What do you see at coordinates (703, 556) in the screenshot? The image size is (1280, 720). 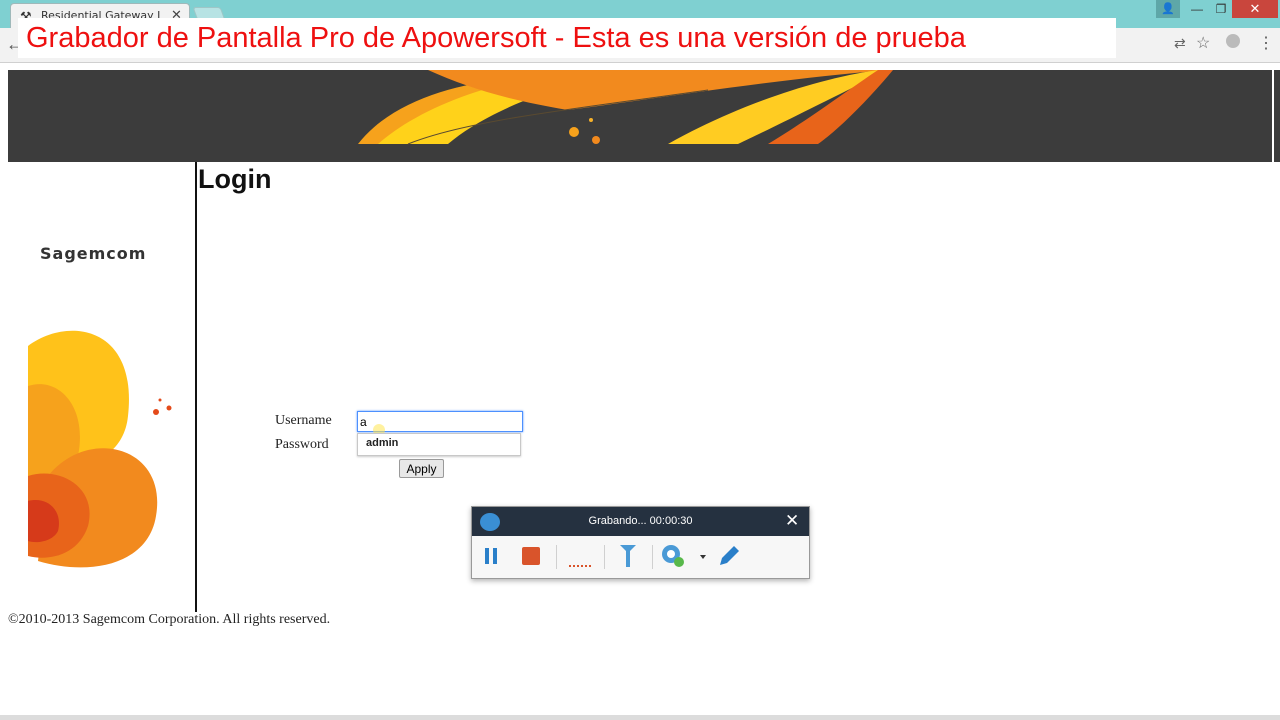 I see `dropdown-arrow-icon` at bounding box center [703, 556].